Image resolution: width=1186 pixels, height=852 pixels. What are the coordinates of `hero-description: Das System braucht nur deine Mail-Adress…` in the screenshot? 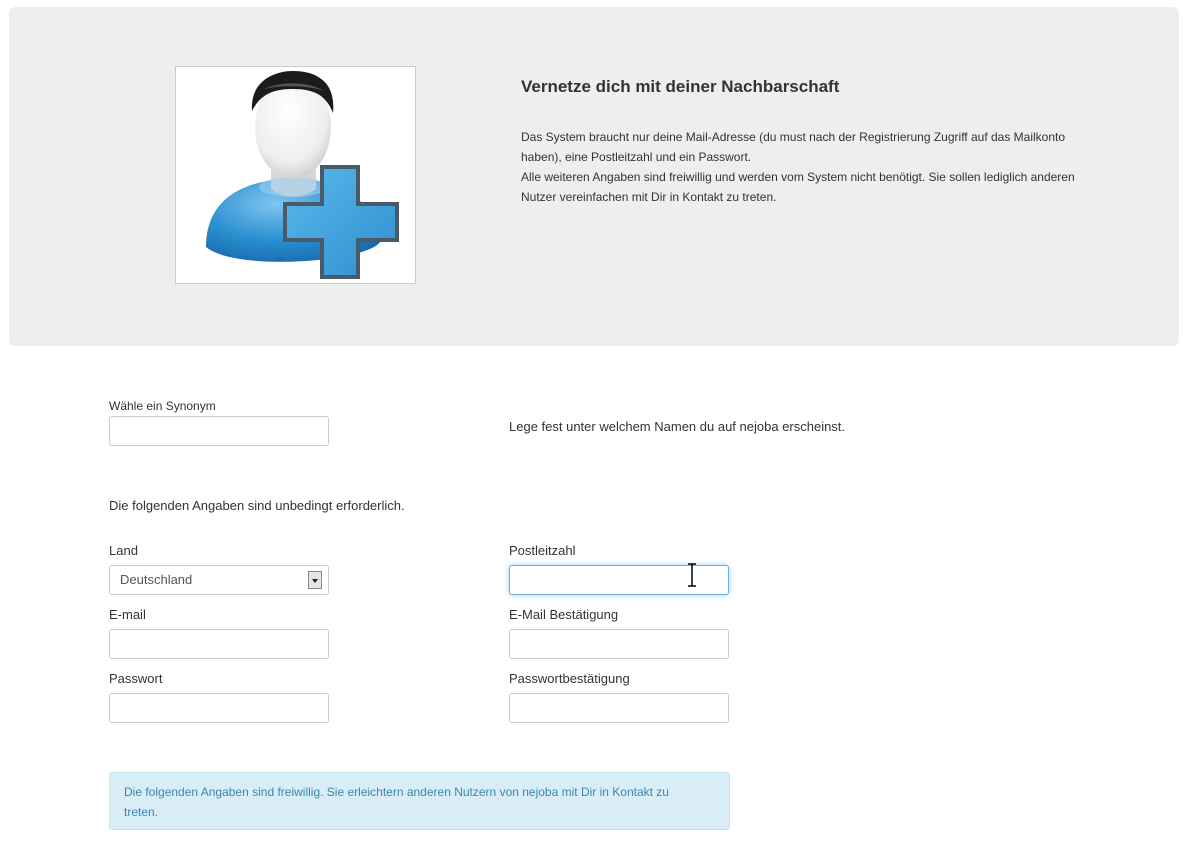 It's located at (806, 167).